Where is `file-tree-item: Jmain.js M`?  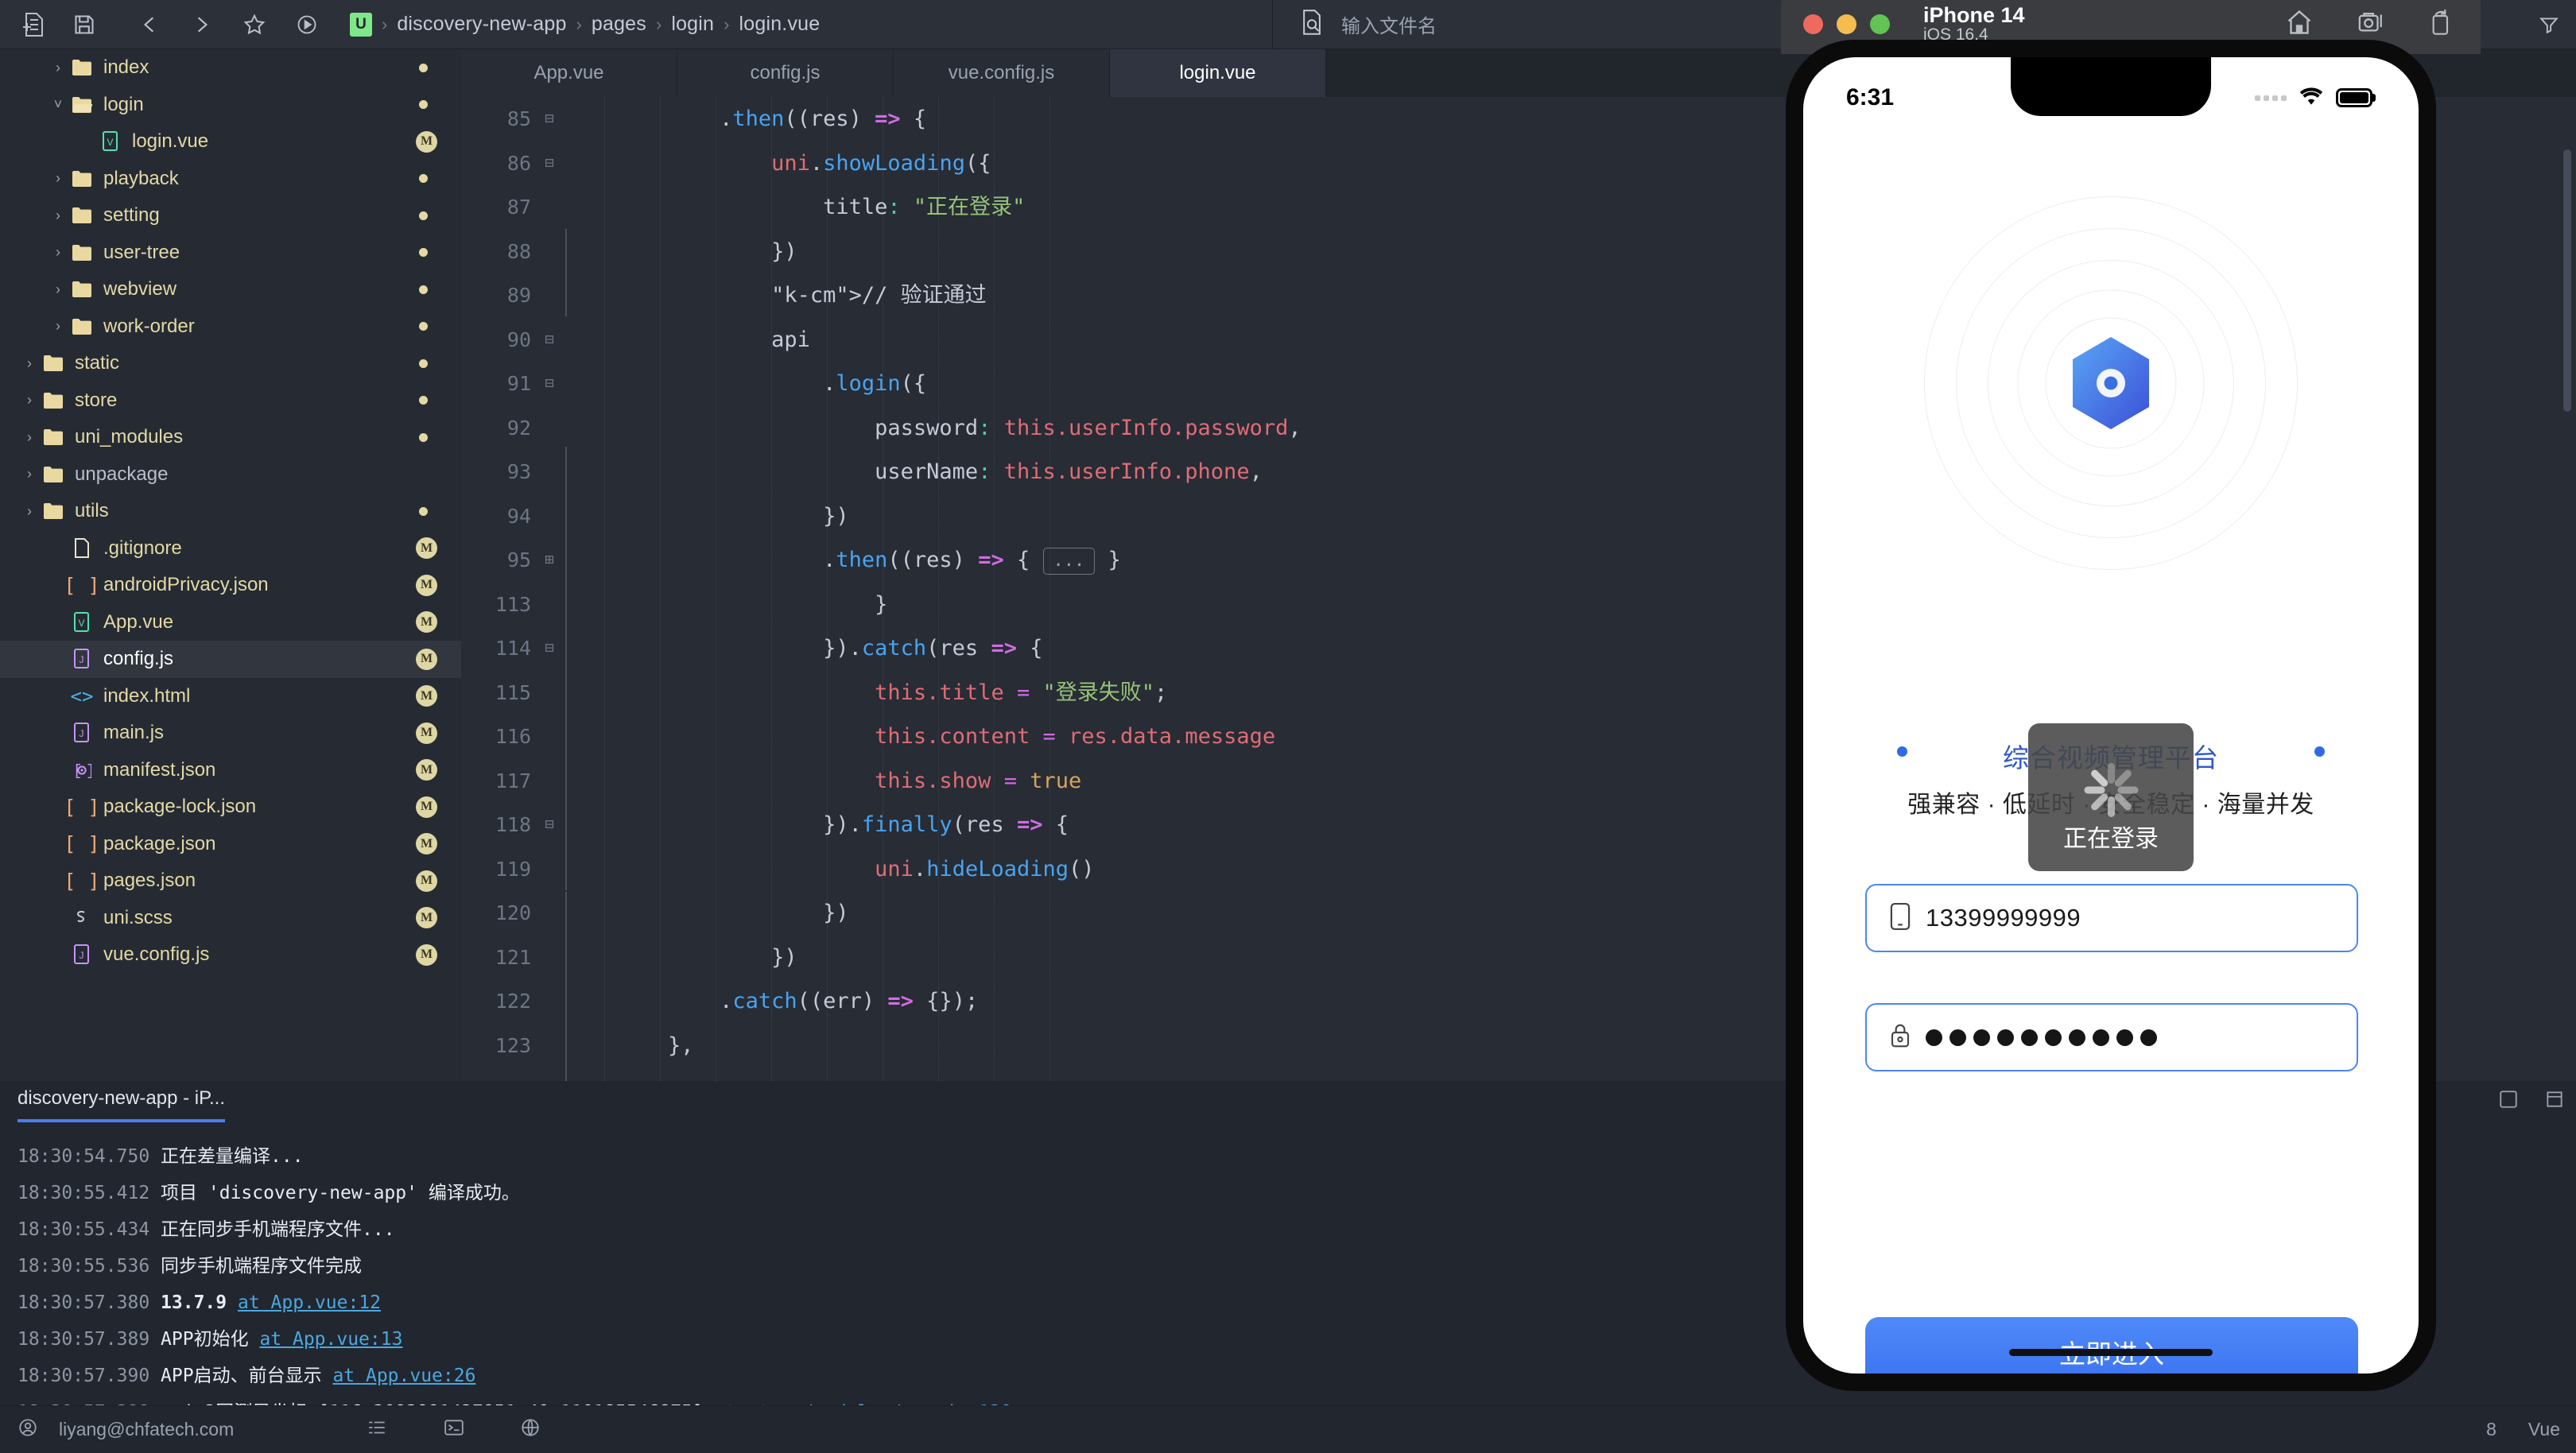 file-tree-item: Jmain.js M is located at coordinates (230, 733).